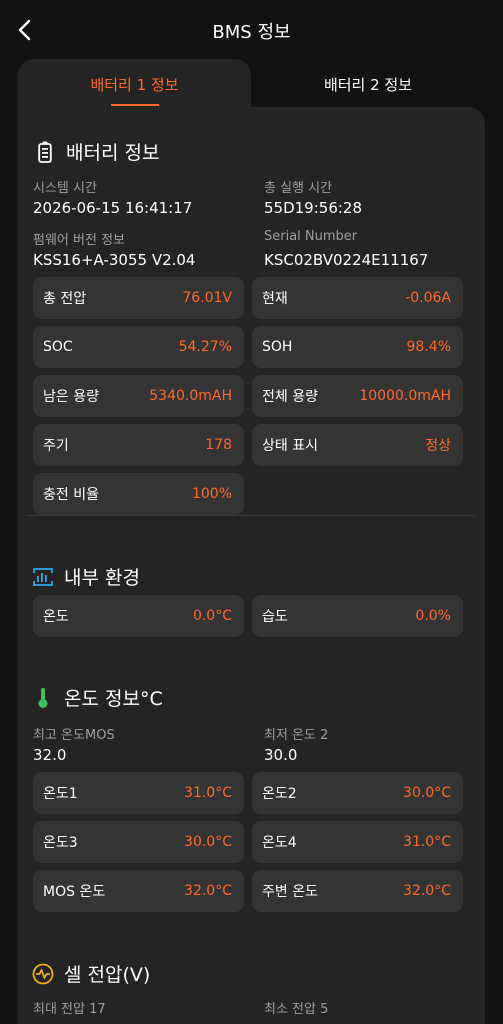  What do you see at coordinates (281, 755) in the screenshot?
I see `min-temp-value: 30.0` at bounding box center [281, 755].